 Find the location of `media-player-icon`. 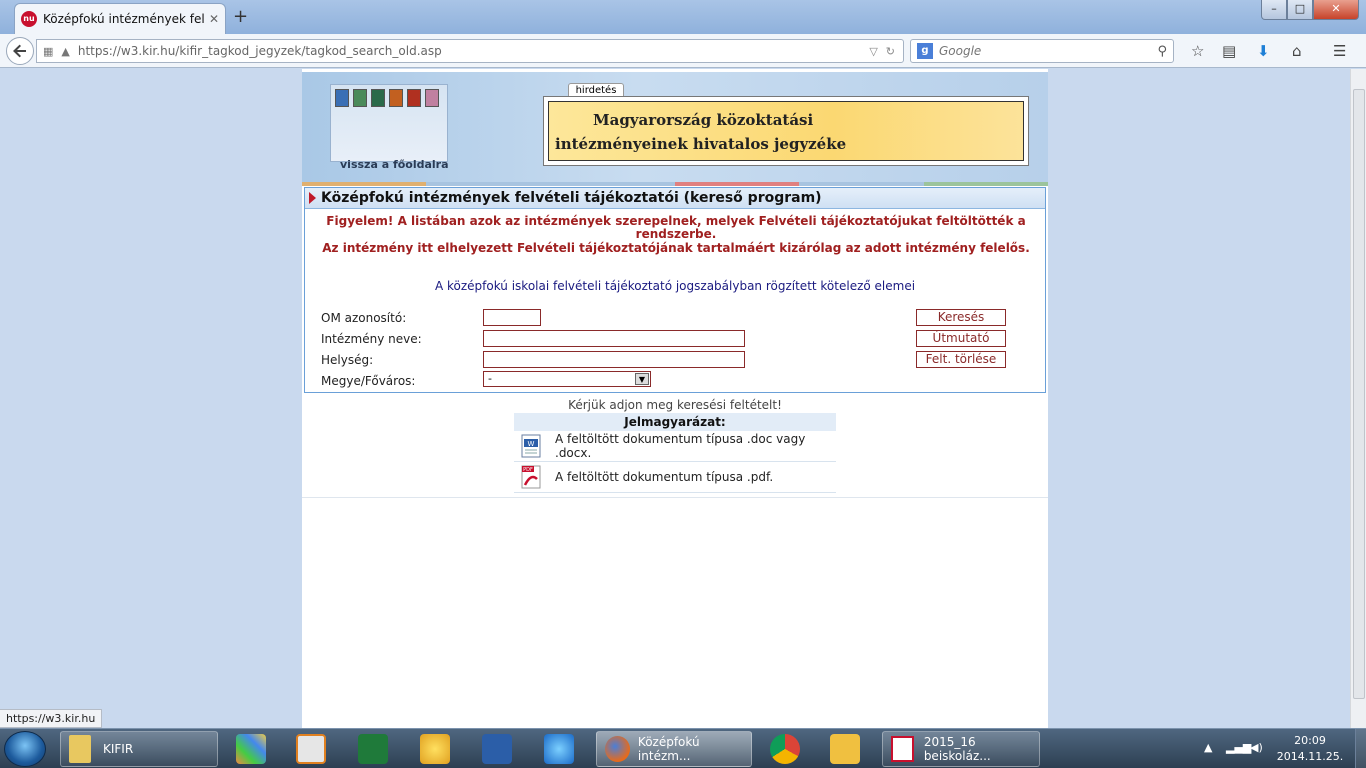

media-player-icon is located at coordinates (311, 749).